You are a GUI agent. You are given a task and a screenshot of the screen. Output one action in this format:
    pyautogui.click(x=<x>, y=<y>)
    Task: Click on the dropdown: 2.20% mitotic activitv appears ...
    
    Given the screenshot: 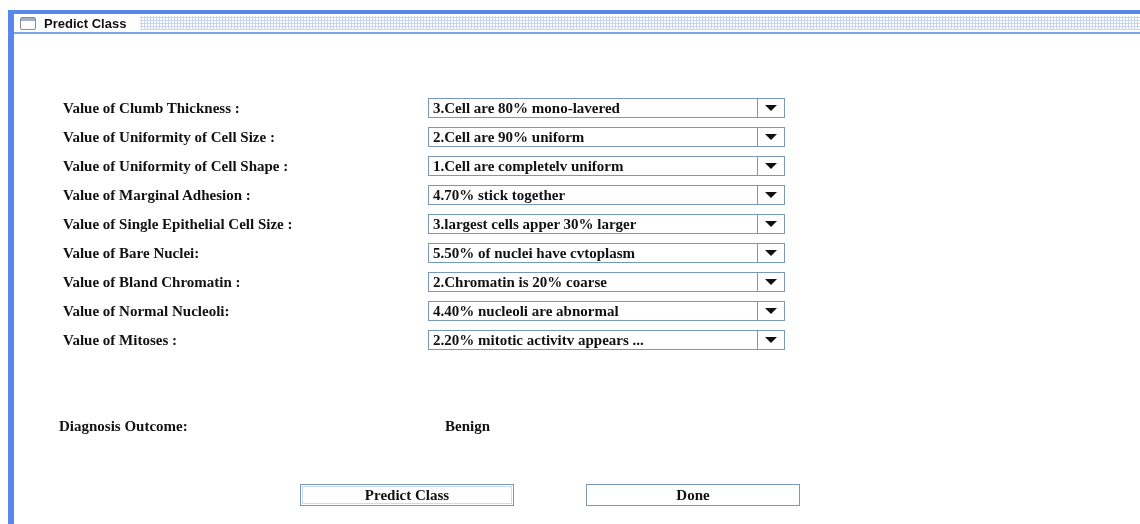 What is the action you would take?
    pyautogui.click(x=606, y=340)
    